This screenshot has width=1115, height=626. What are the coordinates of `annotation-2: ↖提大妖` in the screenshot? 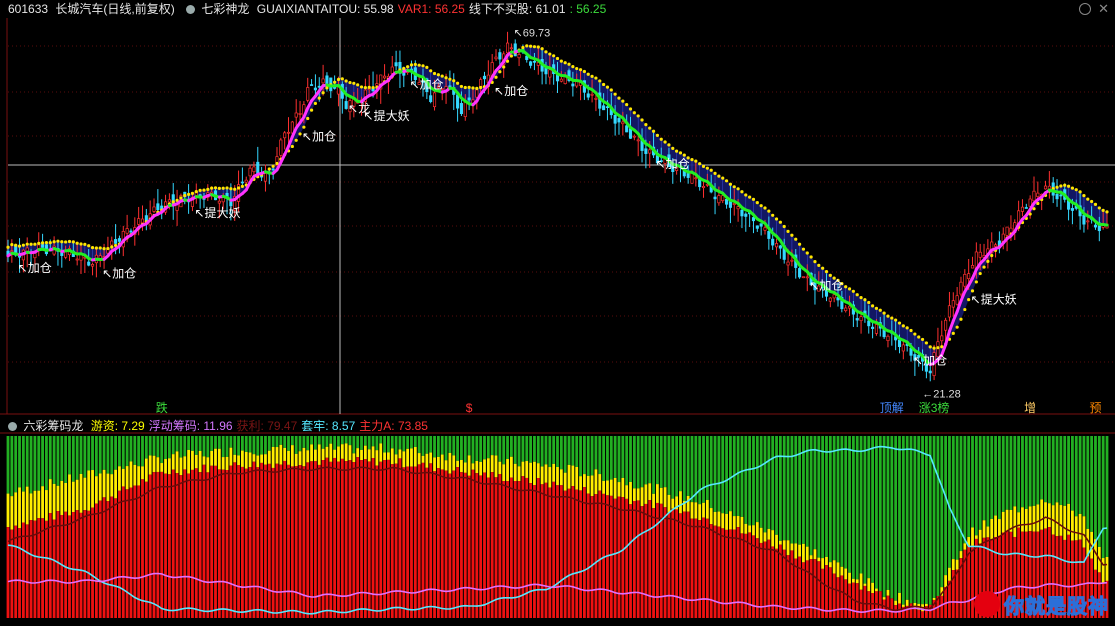 It's located at (217, 212).